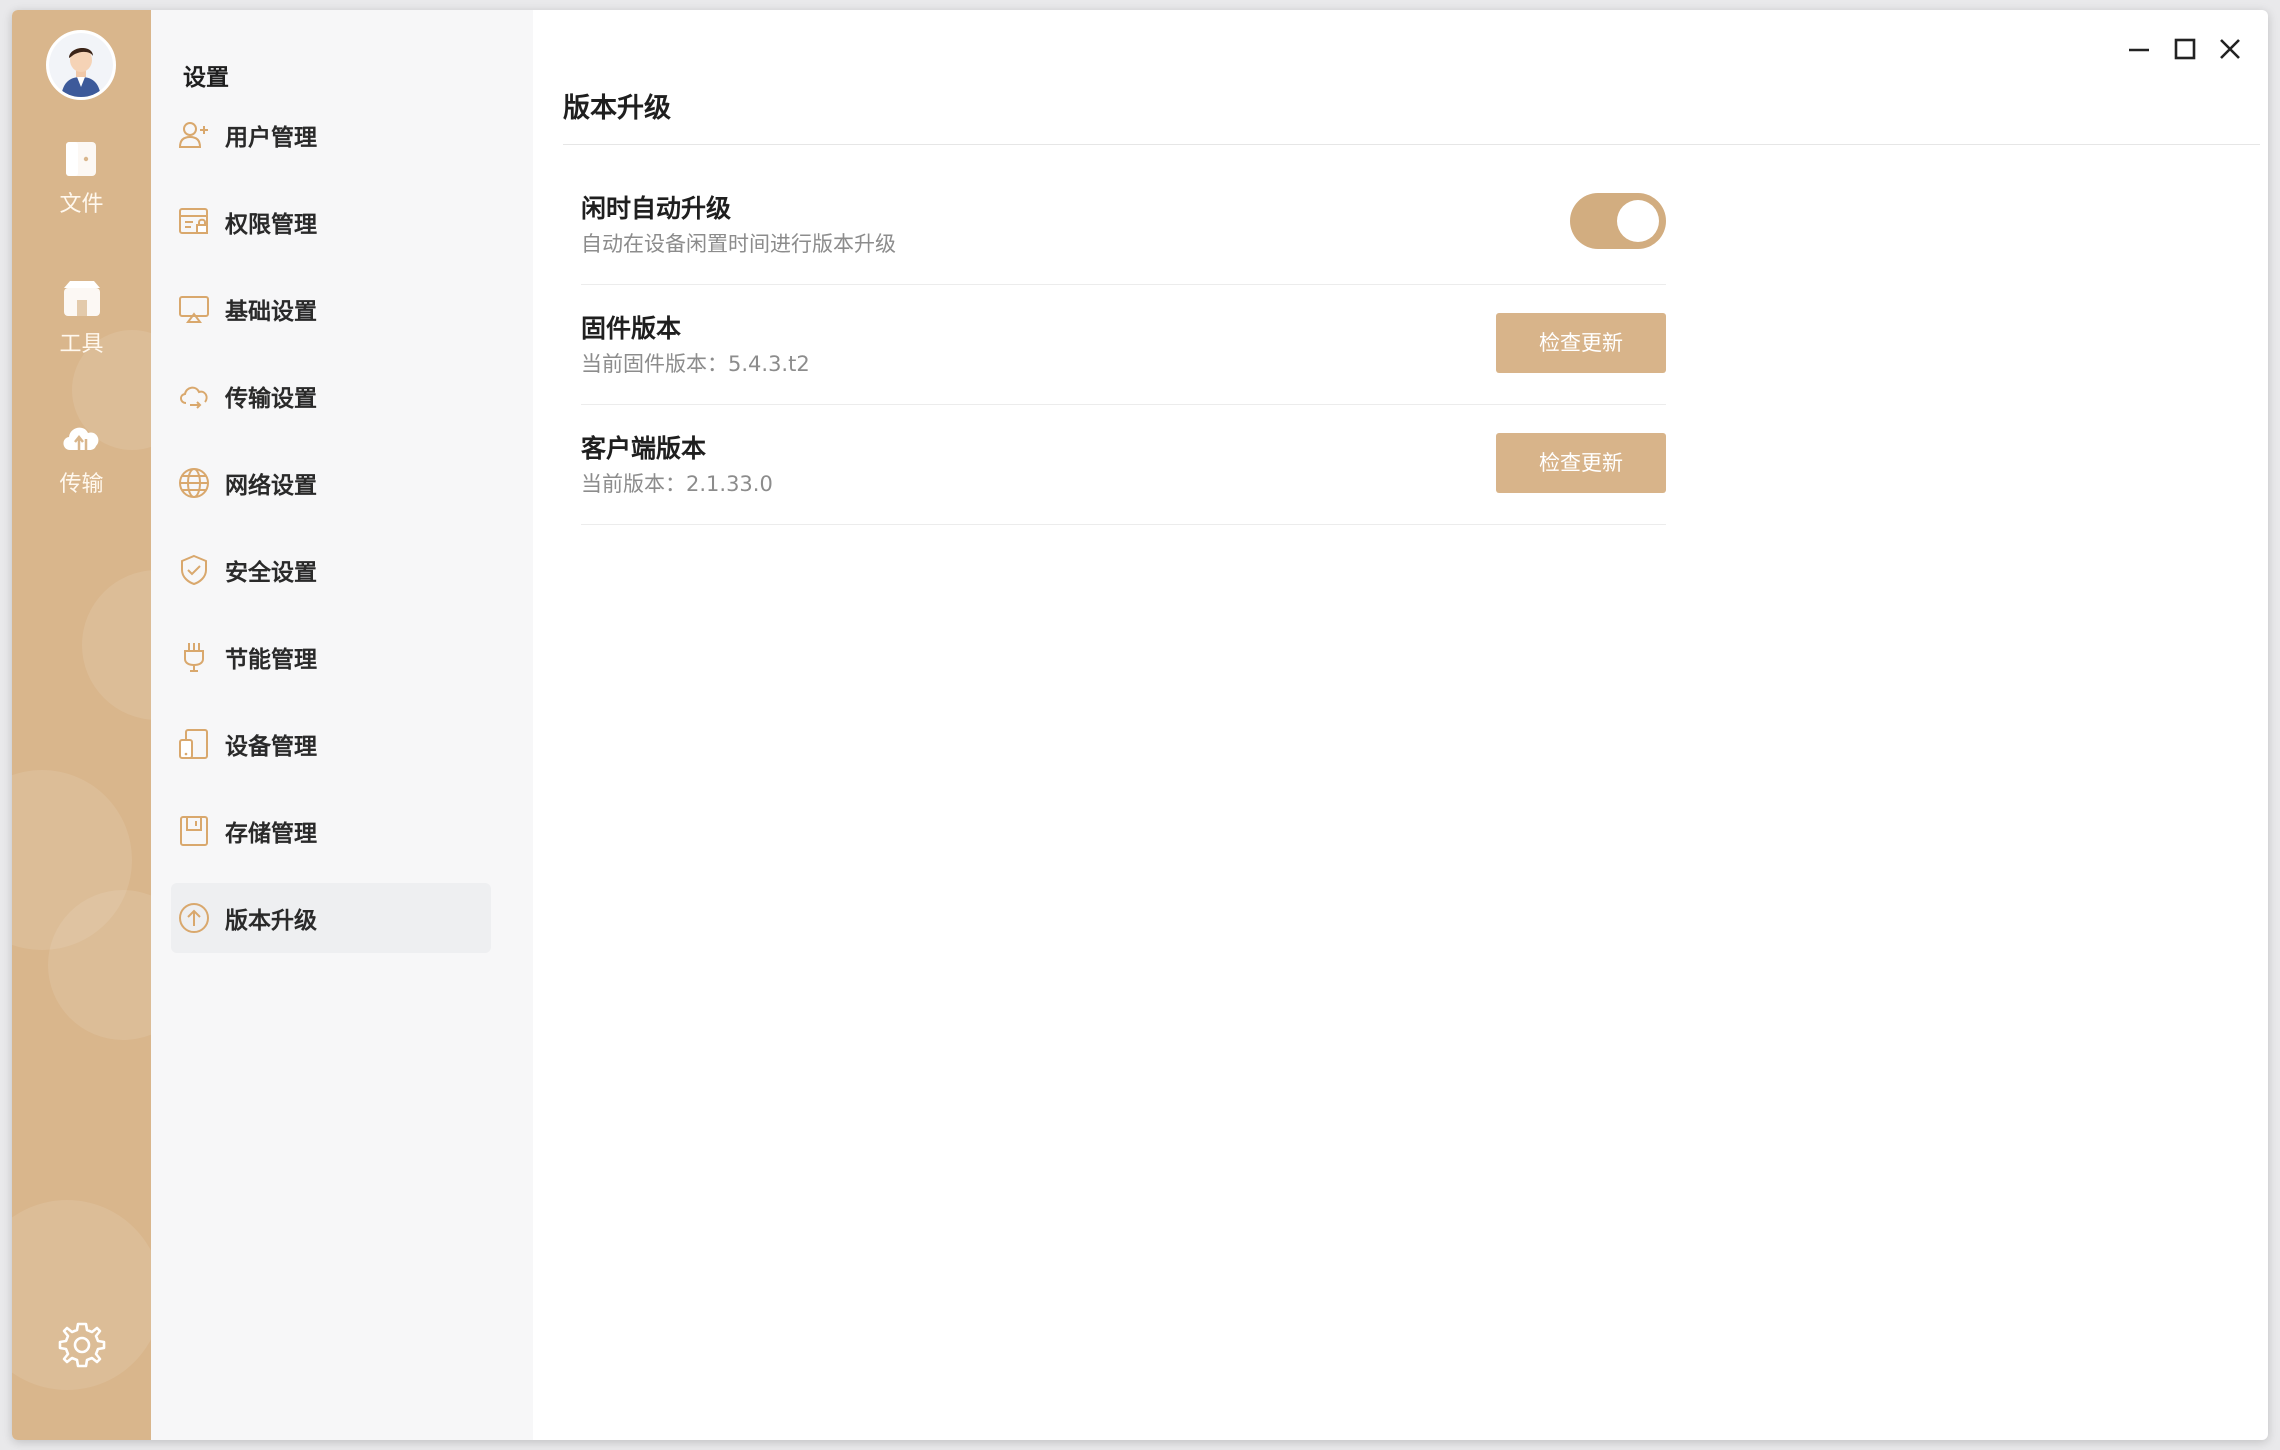  I want to click on auto-upgrade-toggle, so click(1618, 221).